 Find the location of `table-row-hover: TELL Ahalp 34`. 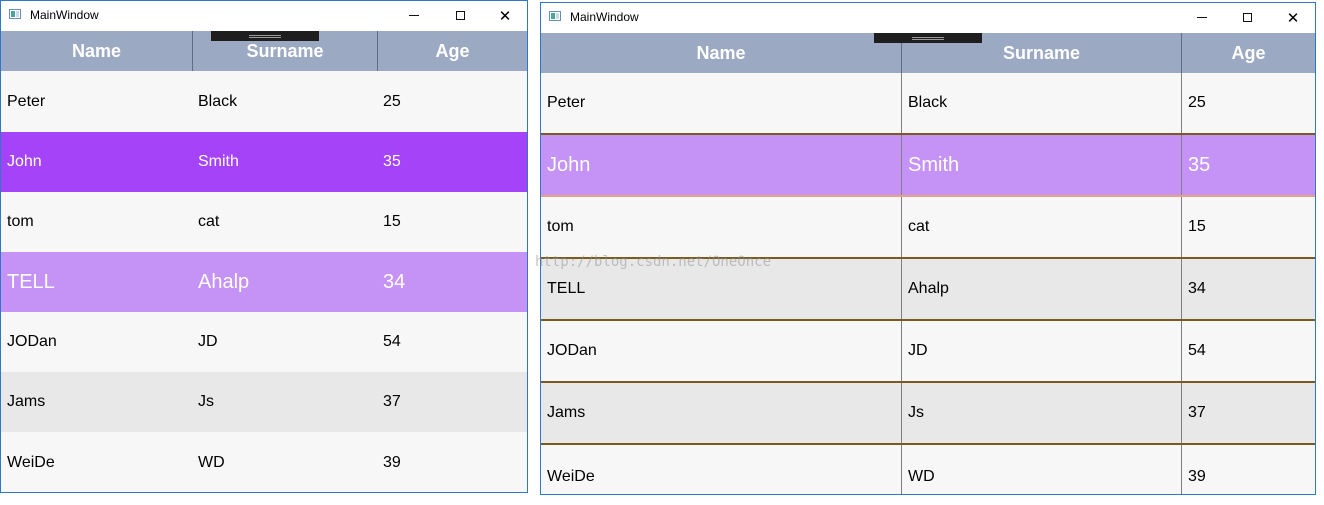

table-row-hover: TELL Ahalp 34 is located at coordinates (264, 282).